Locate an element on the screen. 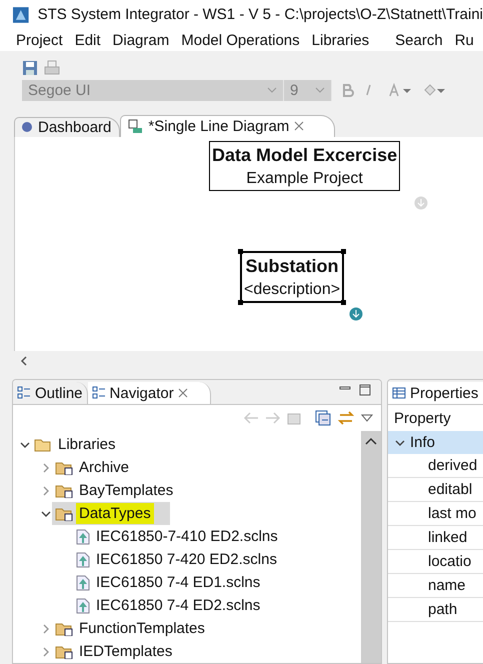 Image resolution: width=483 pixels, height=664 pixels. tree-item: IEC61850 7-420 ED2.sclns is located at coordinates (184, 560).